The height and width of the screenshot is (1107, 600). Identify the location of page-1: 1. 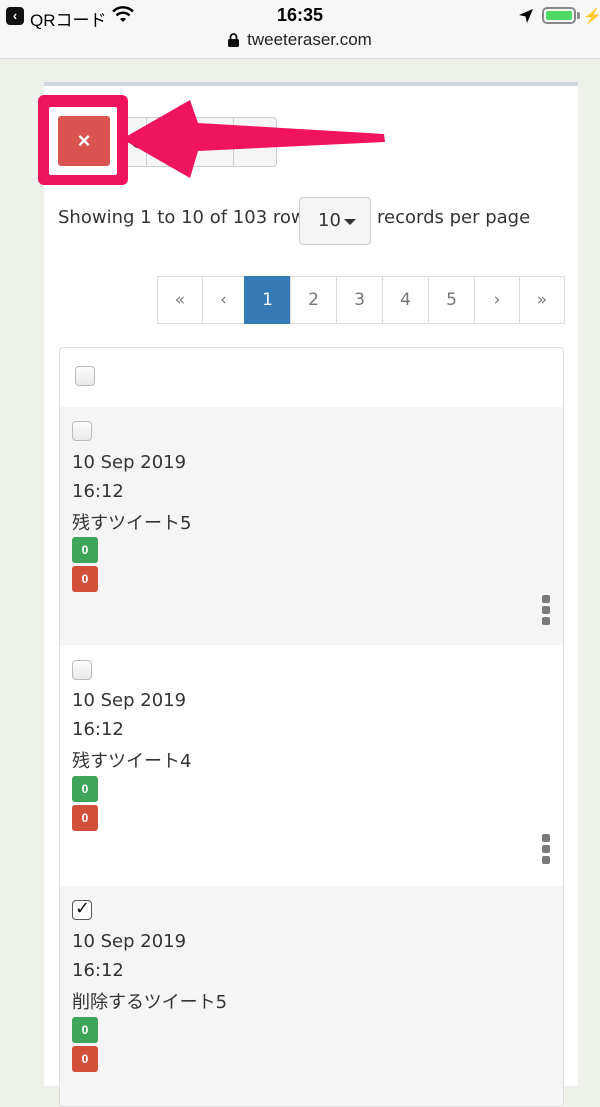
(267, 300).